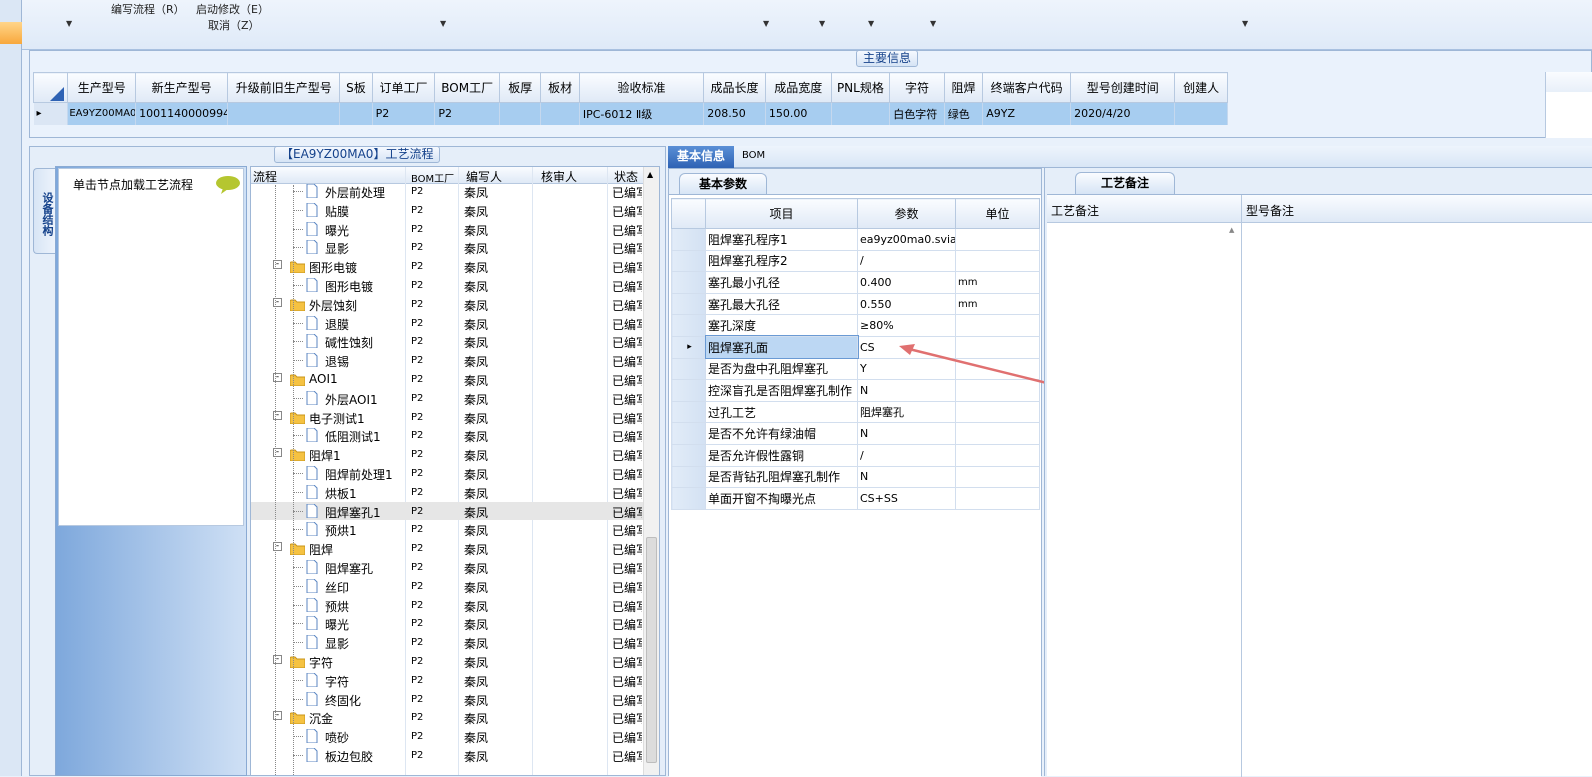 The width and height of the screenshot is (1592, 777). I want to click on tree-row: 预烘1 P2 秦凤 已编写, so click(447, 529).